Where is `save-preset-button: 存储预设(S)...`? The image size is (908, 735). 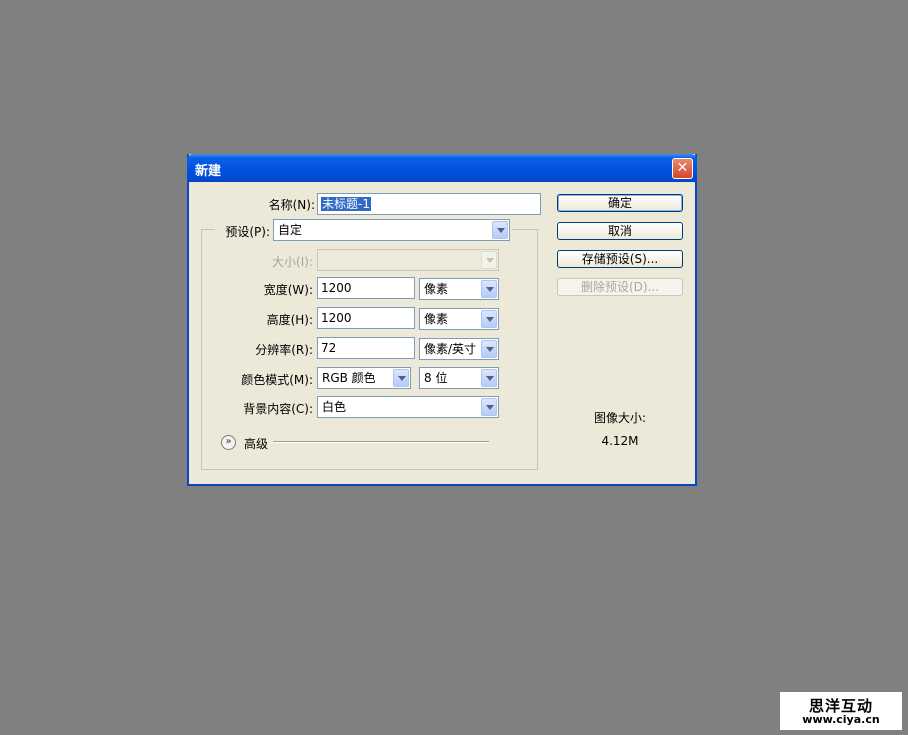 save-preset-button: 存储预设(S)... is located at coordinates (620, 259).